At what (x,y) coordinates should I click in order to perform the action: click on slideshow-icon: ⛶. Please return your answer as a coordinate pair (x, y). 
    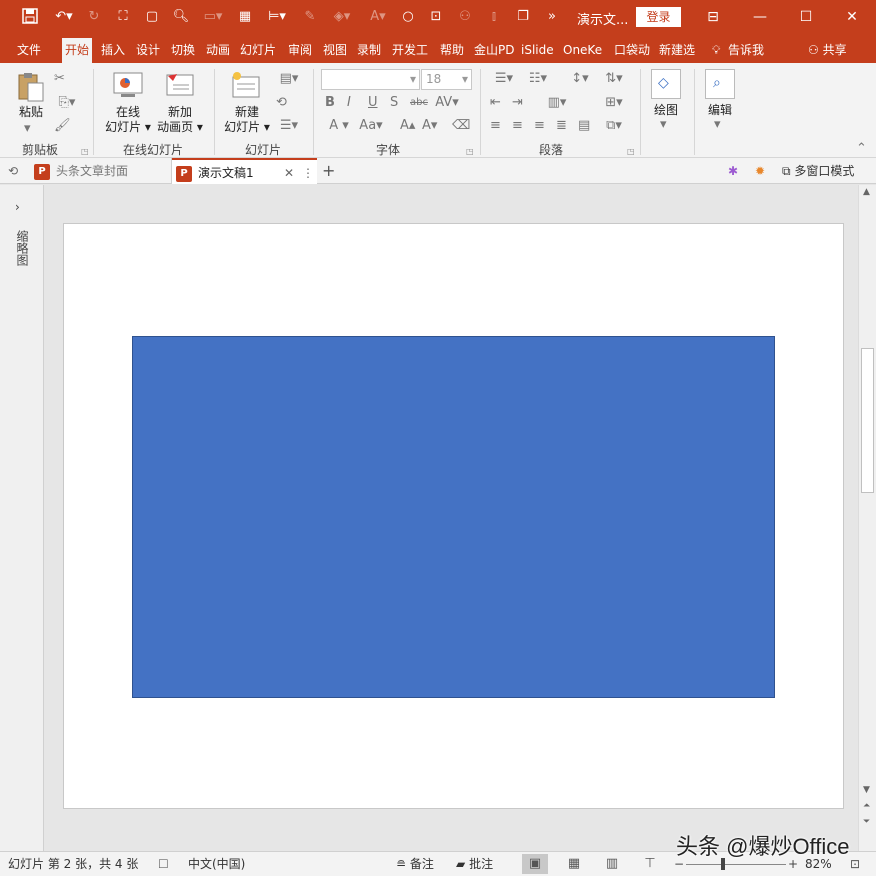
    Looking at the image, I should click on (123, 17).